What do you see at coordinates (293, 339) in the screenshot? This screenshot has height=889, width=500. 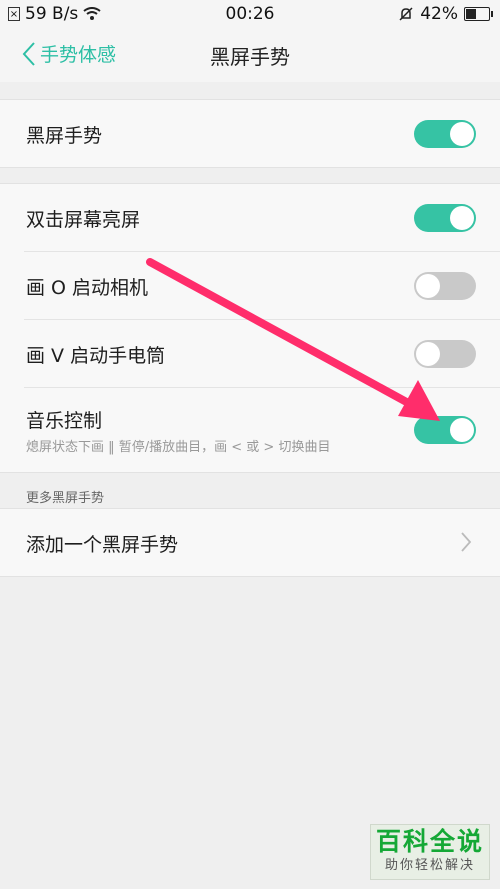 I see `annotation-arrow` at bounding box center [293, 339].